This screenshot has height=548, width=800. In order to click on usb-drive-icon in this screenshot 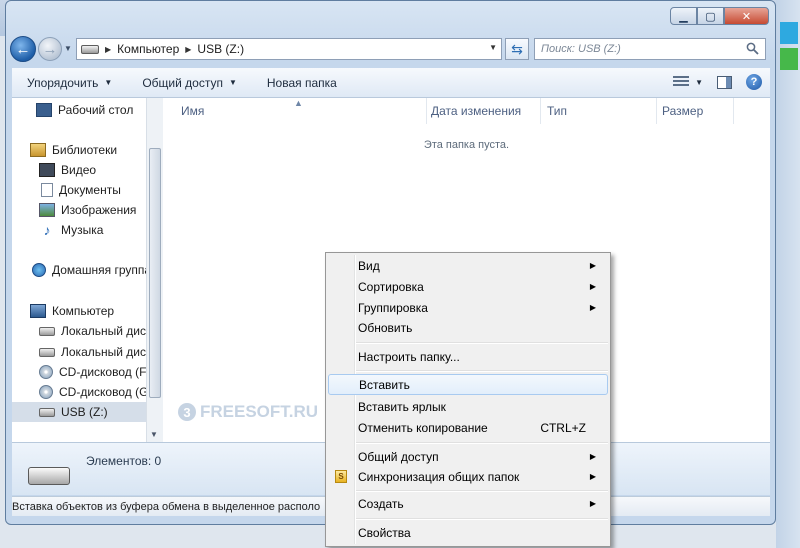, I will do `click(47, 412)`.